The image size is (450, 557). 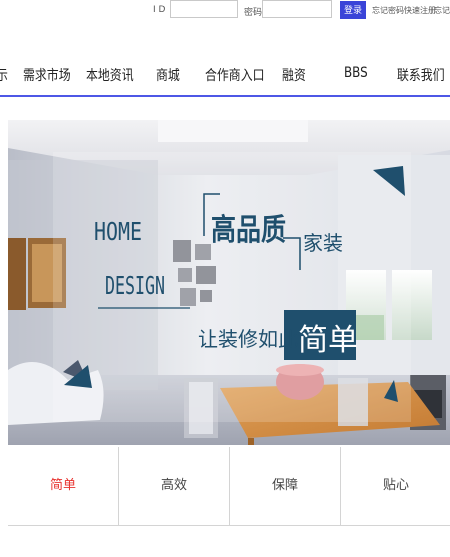 I want to click on feature-considerate: 贴心, so click(x=395, y=486).